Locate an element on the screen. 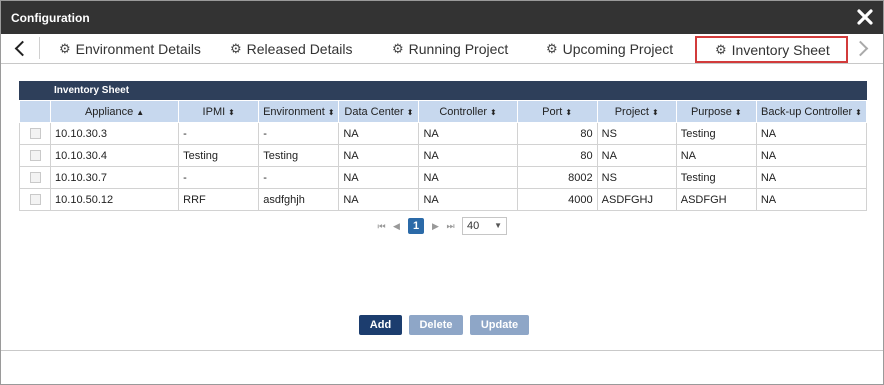  column-header-ipmi: IPMI ⬍ is located at coordinates (219, 111).